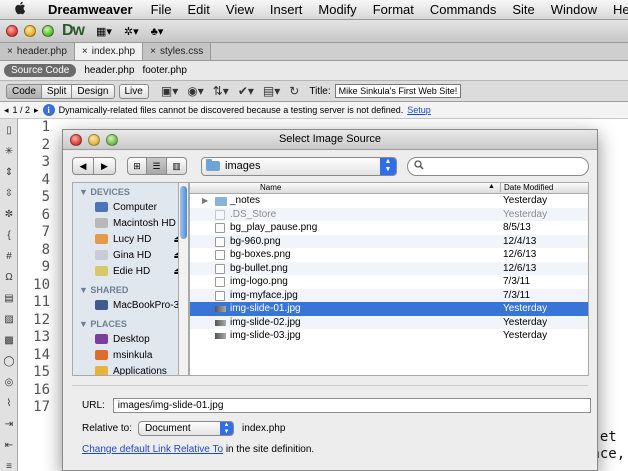  I want to click on extend-menu-icon: ✲▾, so click(131, 31).